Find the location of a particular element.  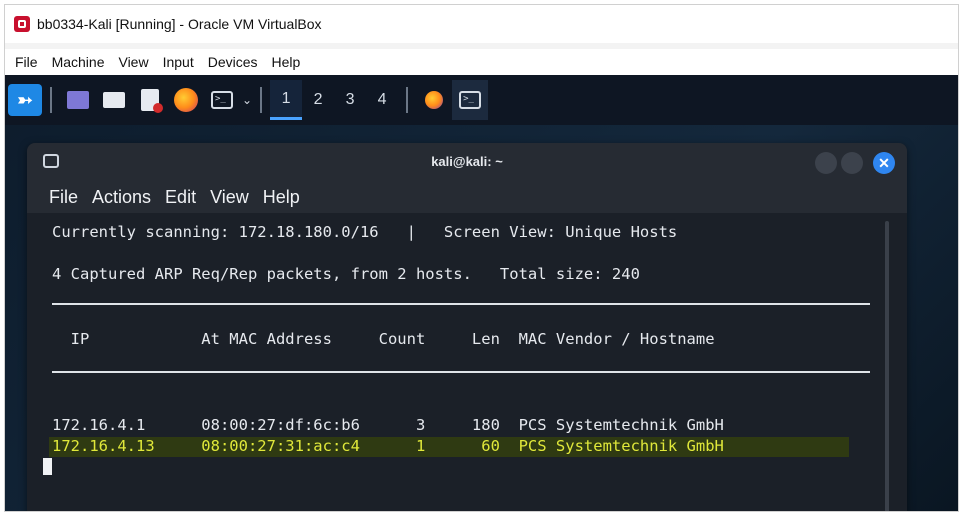

minimize-button is located at coordinates (826, 163).